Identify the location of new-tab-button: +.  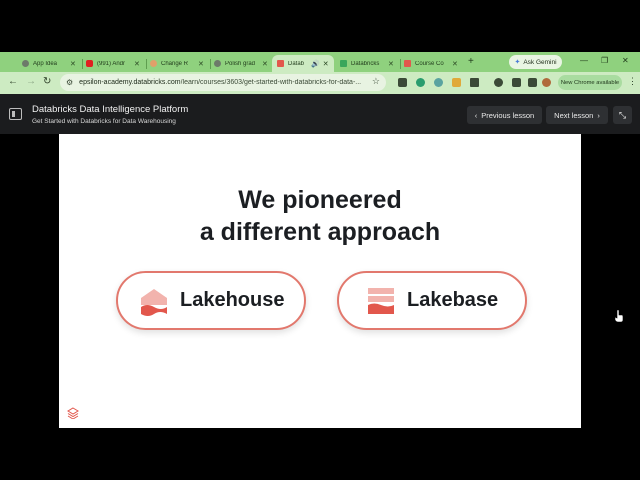
(471, 61).